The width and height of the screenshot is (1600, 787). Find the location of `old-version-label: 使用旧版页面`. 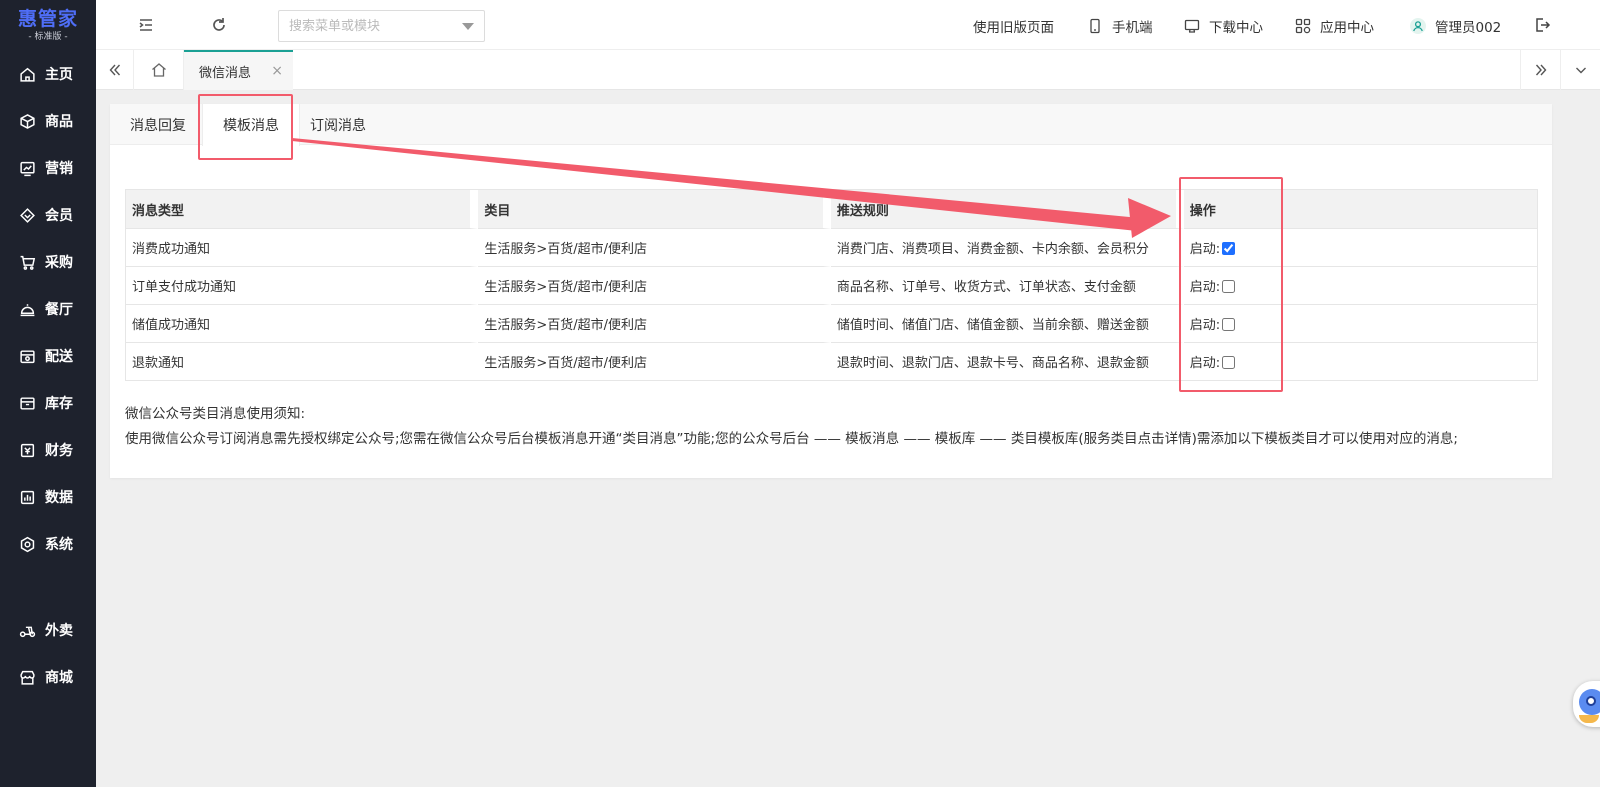

old-version-label: 使用旧版页面 is located at coordinates (1013, 28).